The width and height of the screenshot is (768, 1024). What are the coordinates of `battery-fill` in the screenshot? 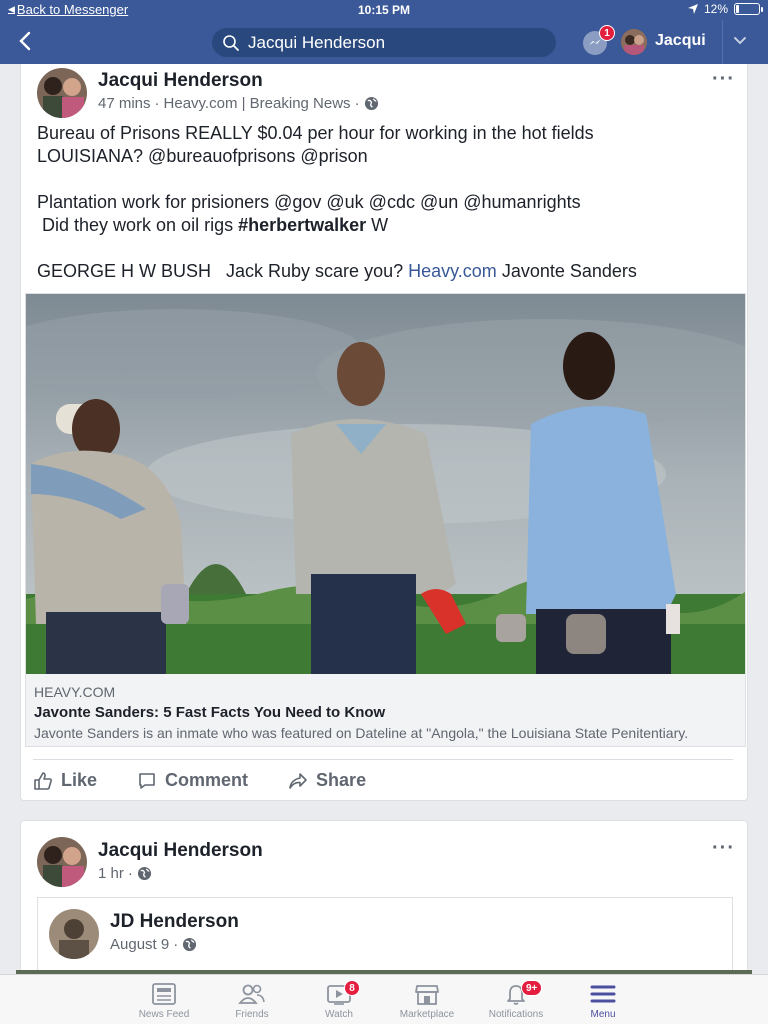 It's located at (737, 9).